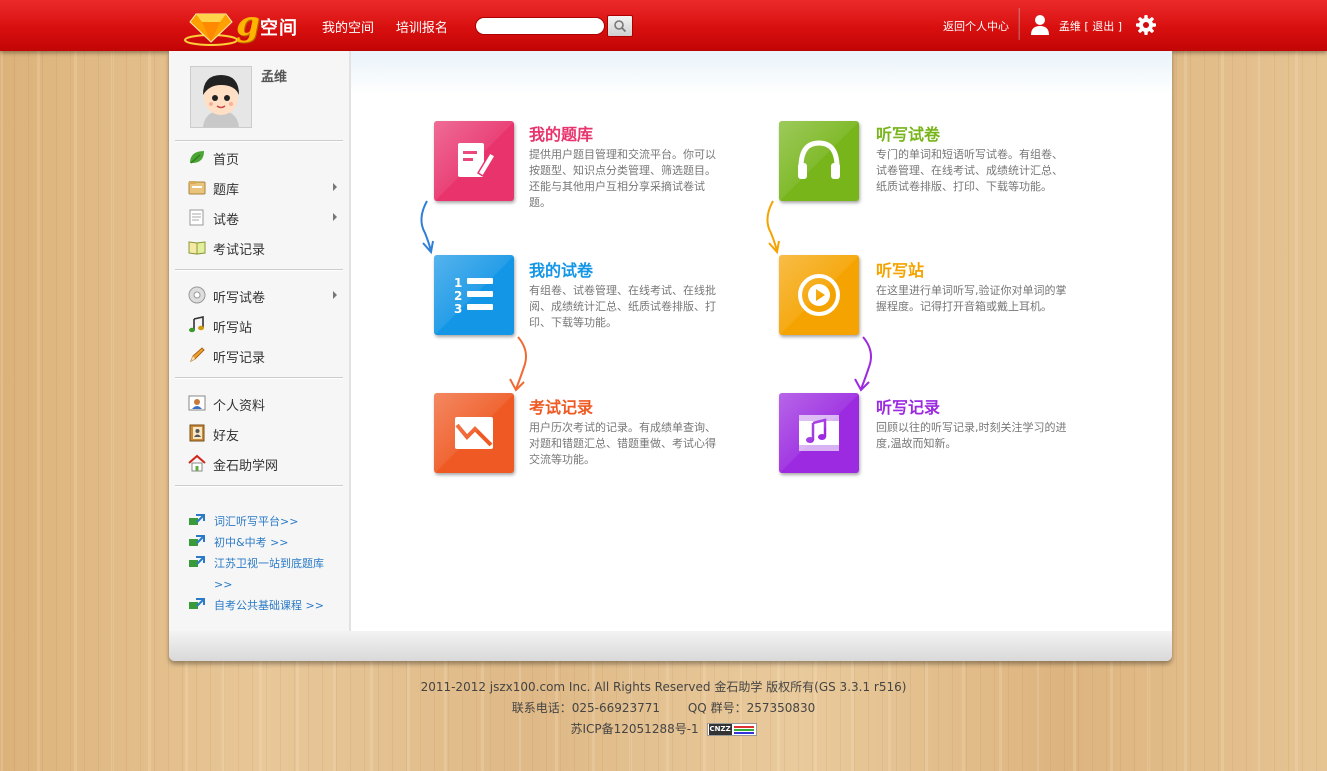 This screenshot has height=771, width=1327. Describe the element at coordinates (1146, 25) in the screenshot. I see `gear-icon` at that location.